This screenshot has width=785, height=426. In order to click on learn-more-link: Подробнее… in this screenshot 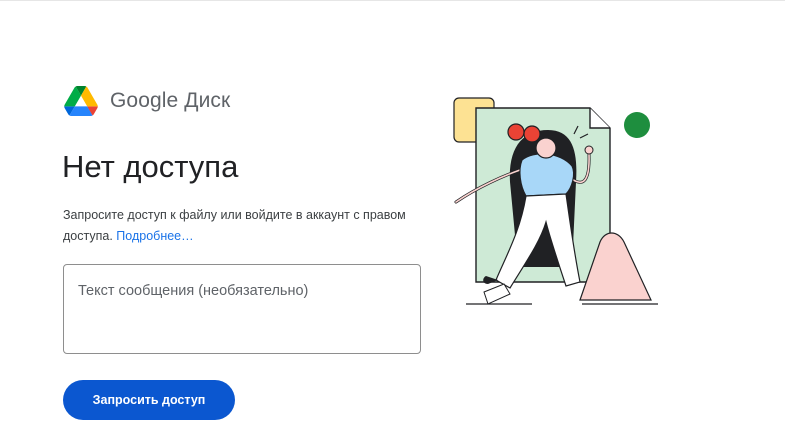, I will do `click(154, 236)`.